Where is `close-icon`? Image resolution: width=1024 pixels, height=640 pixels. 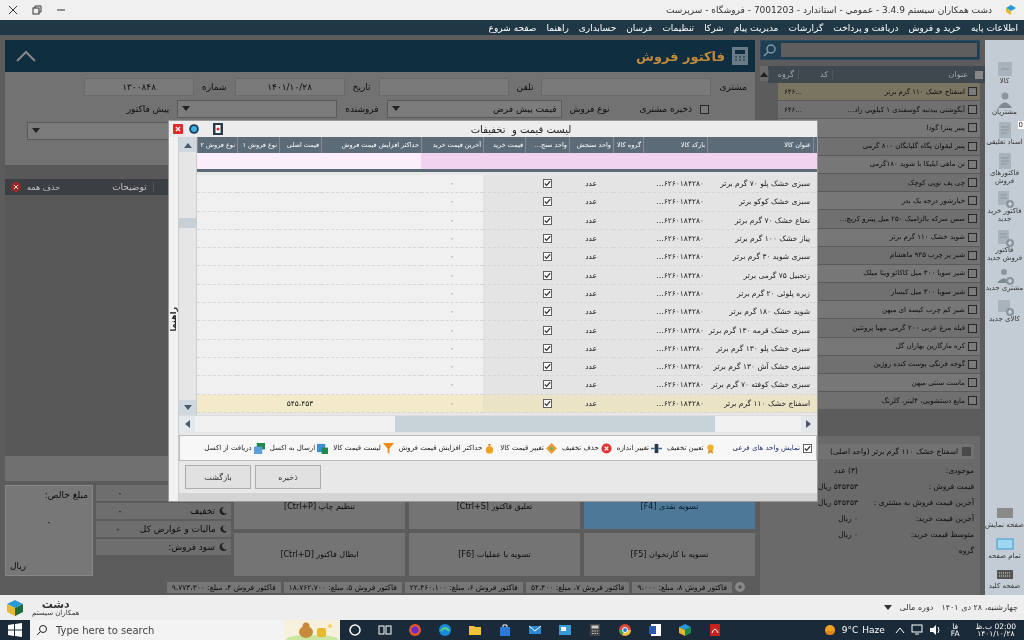
close-icon is located at coordinates (13, 10).